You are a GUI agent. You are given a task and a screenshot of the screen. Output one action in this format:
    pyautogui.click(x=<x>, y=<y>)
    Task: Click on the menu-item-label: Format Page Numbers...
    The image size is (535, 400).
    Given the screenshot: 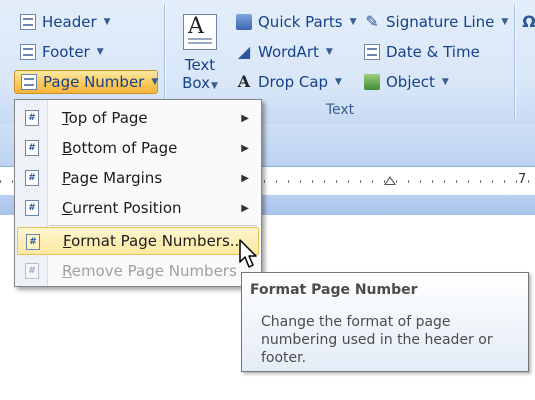 What is the action you would take?
    pyautogui.click(x=154, y=241)
    